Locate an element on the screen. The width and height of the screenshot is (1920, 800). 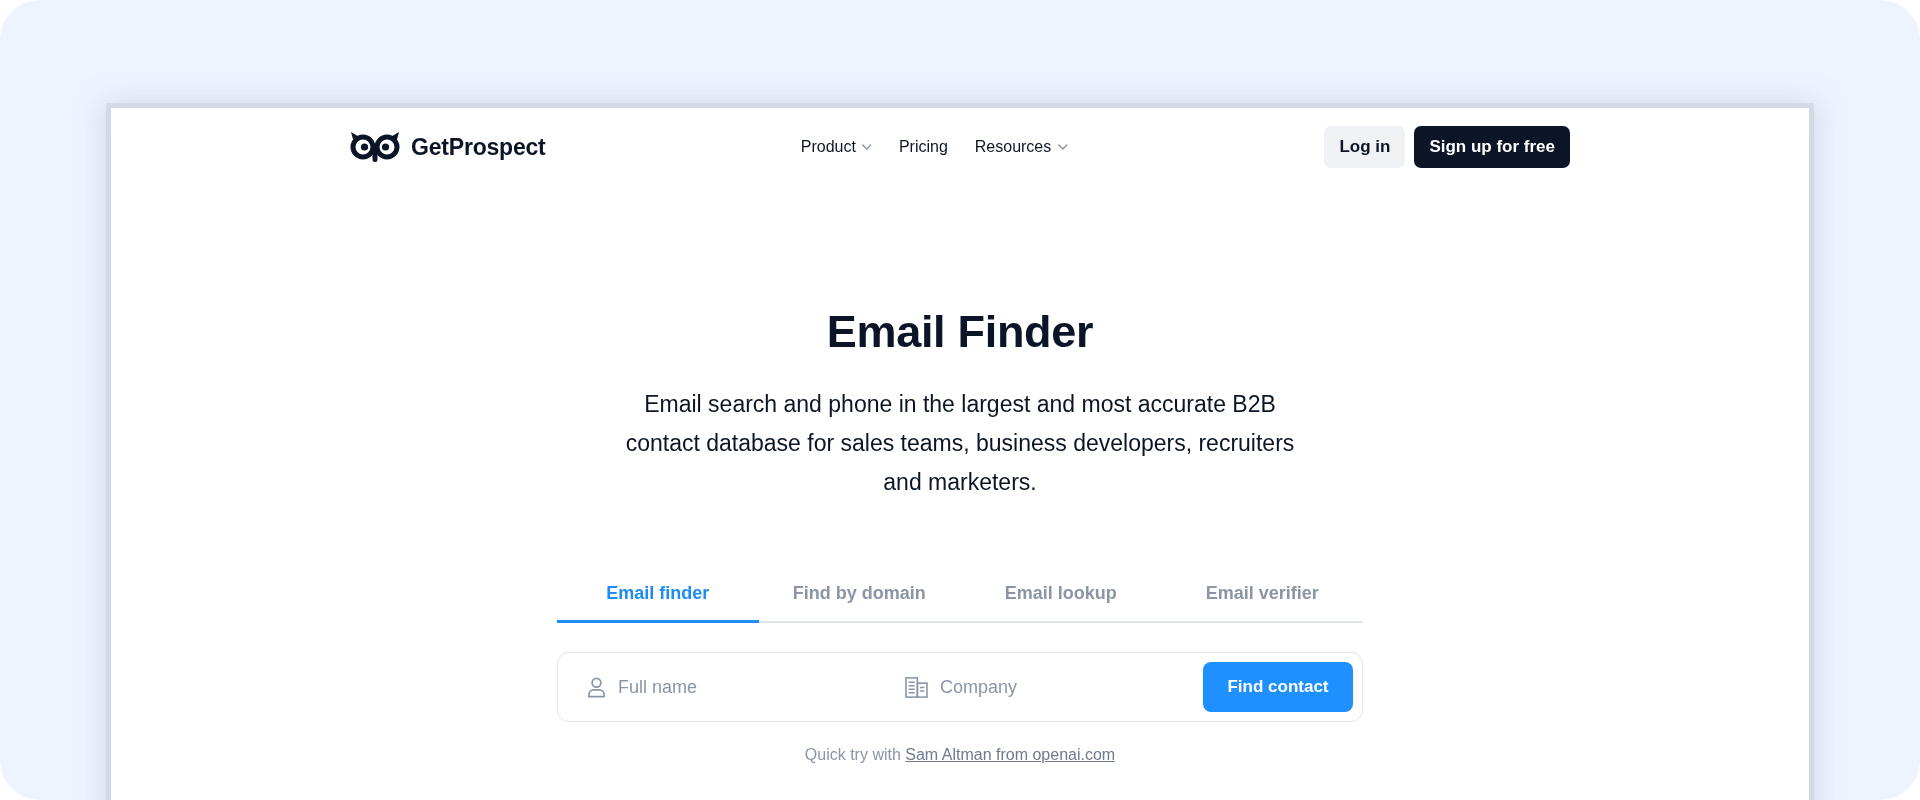
quick-try-text: Quick try with Sam Altman from openai.com is located at coordinates (960, 755).